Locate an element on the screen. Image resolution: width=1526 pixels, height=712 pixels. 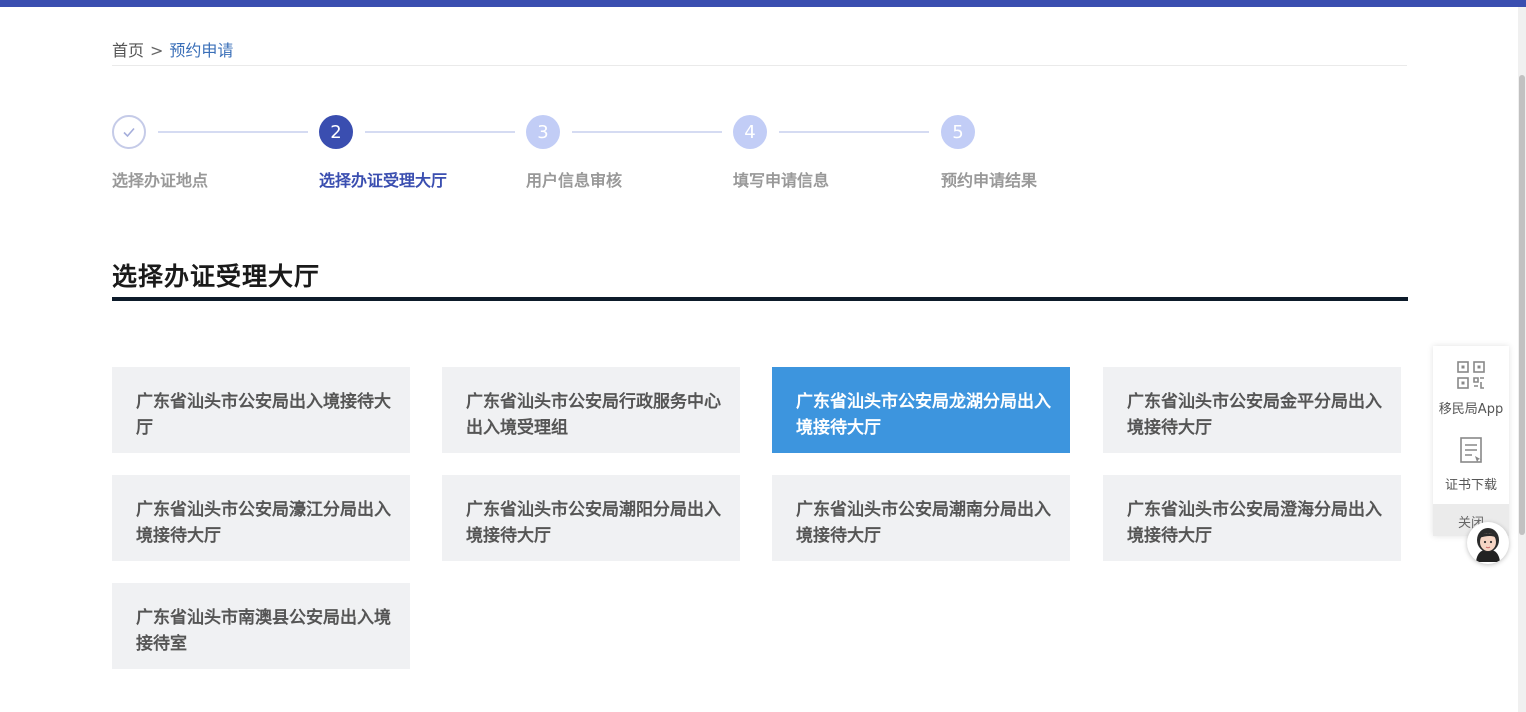
breadcrumb-divider is located at coordinates (759, 65).